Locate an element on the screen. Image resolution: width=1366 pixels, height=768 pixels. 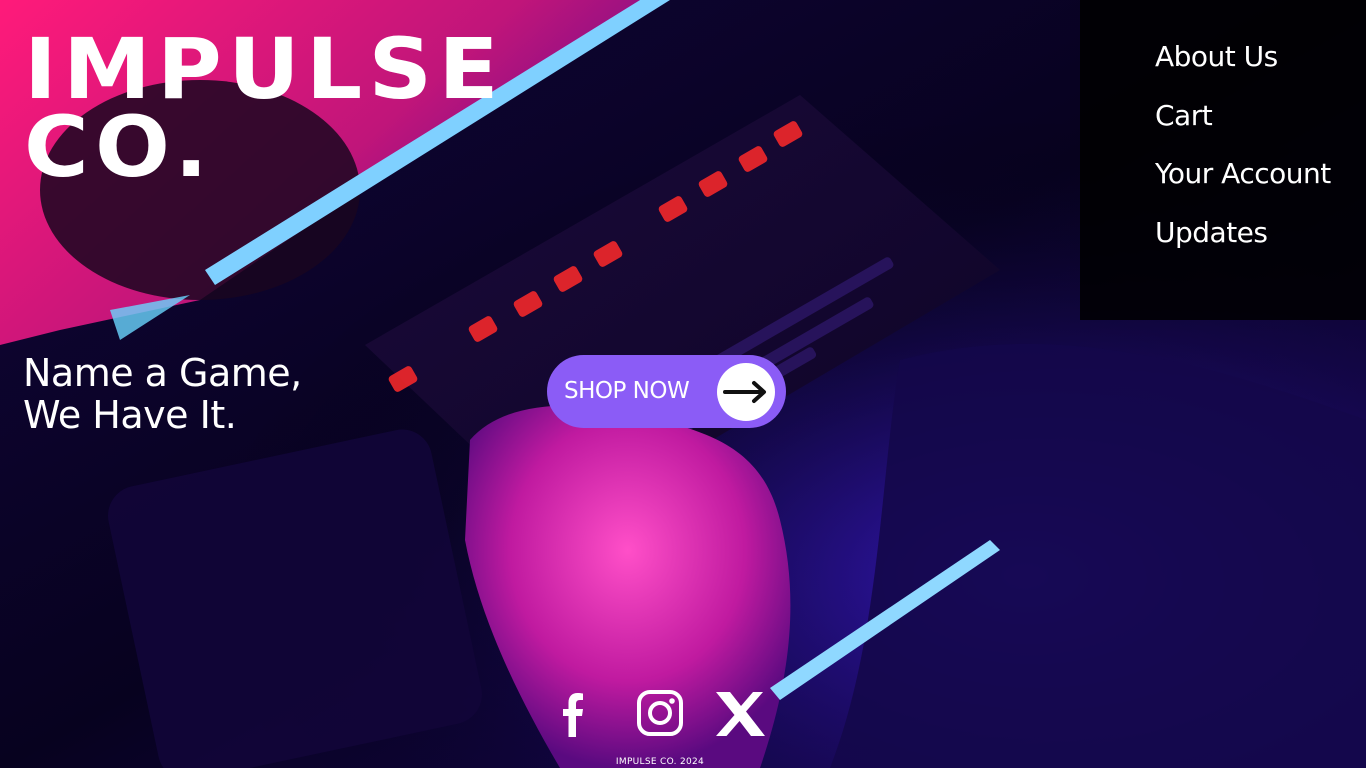
tagline-line-1: Name a Game, is located at coordinates (162, 373).